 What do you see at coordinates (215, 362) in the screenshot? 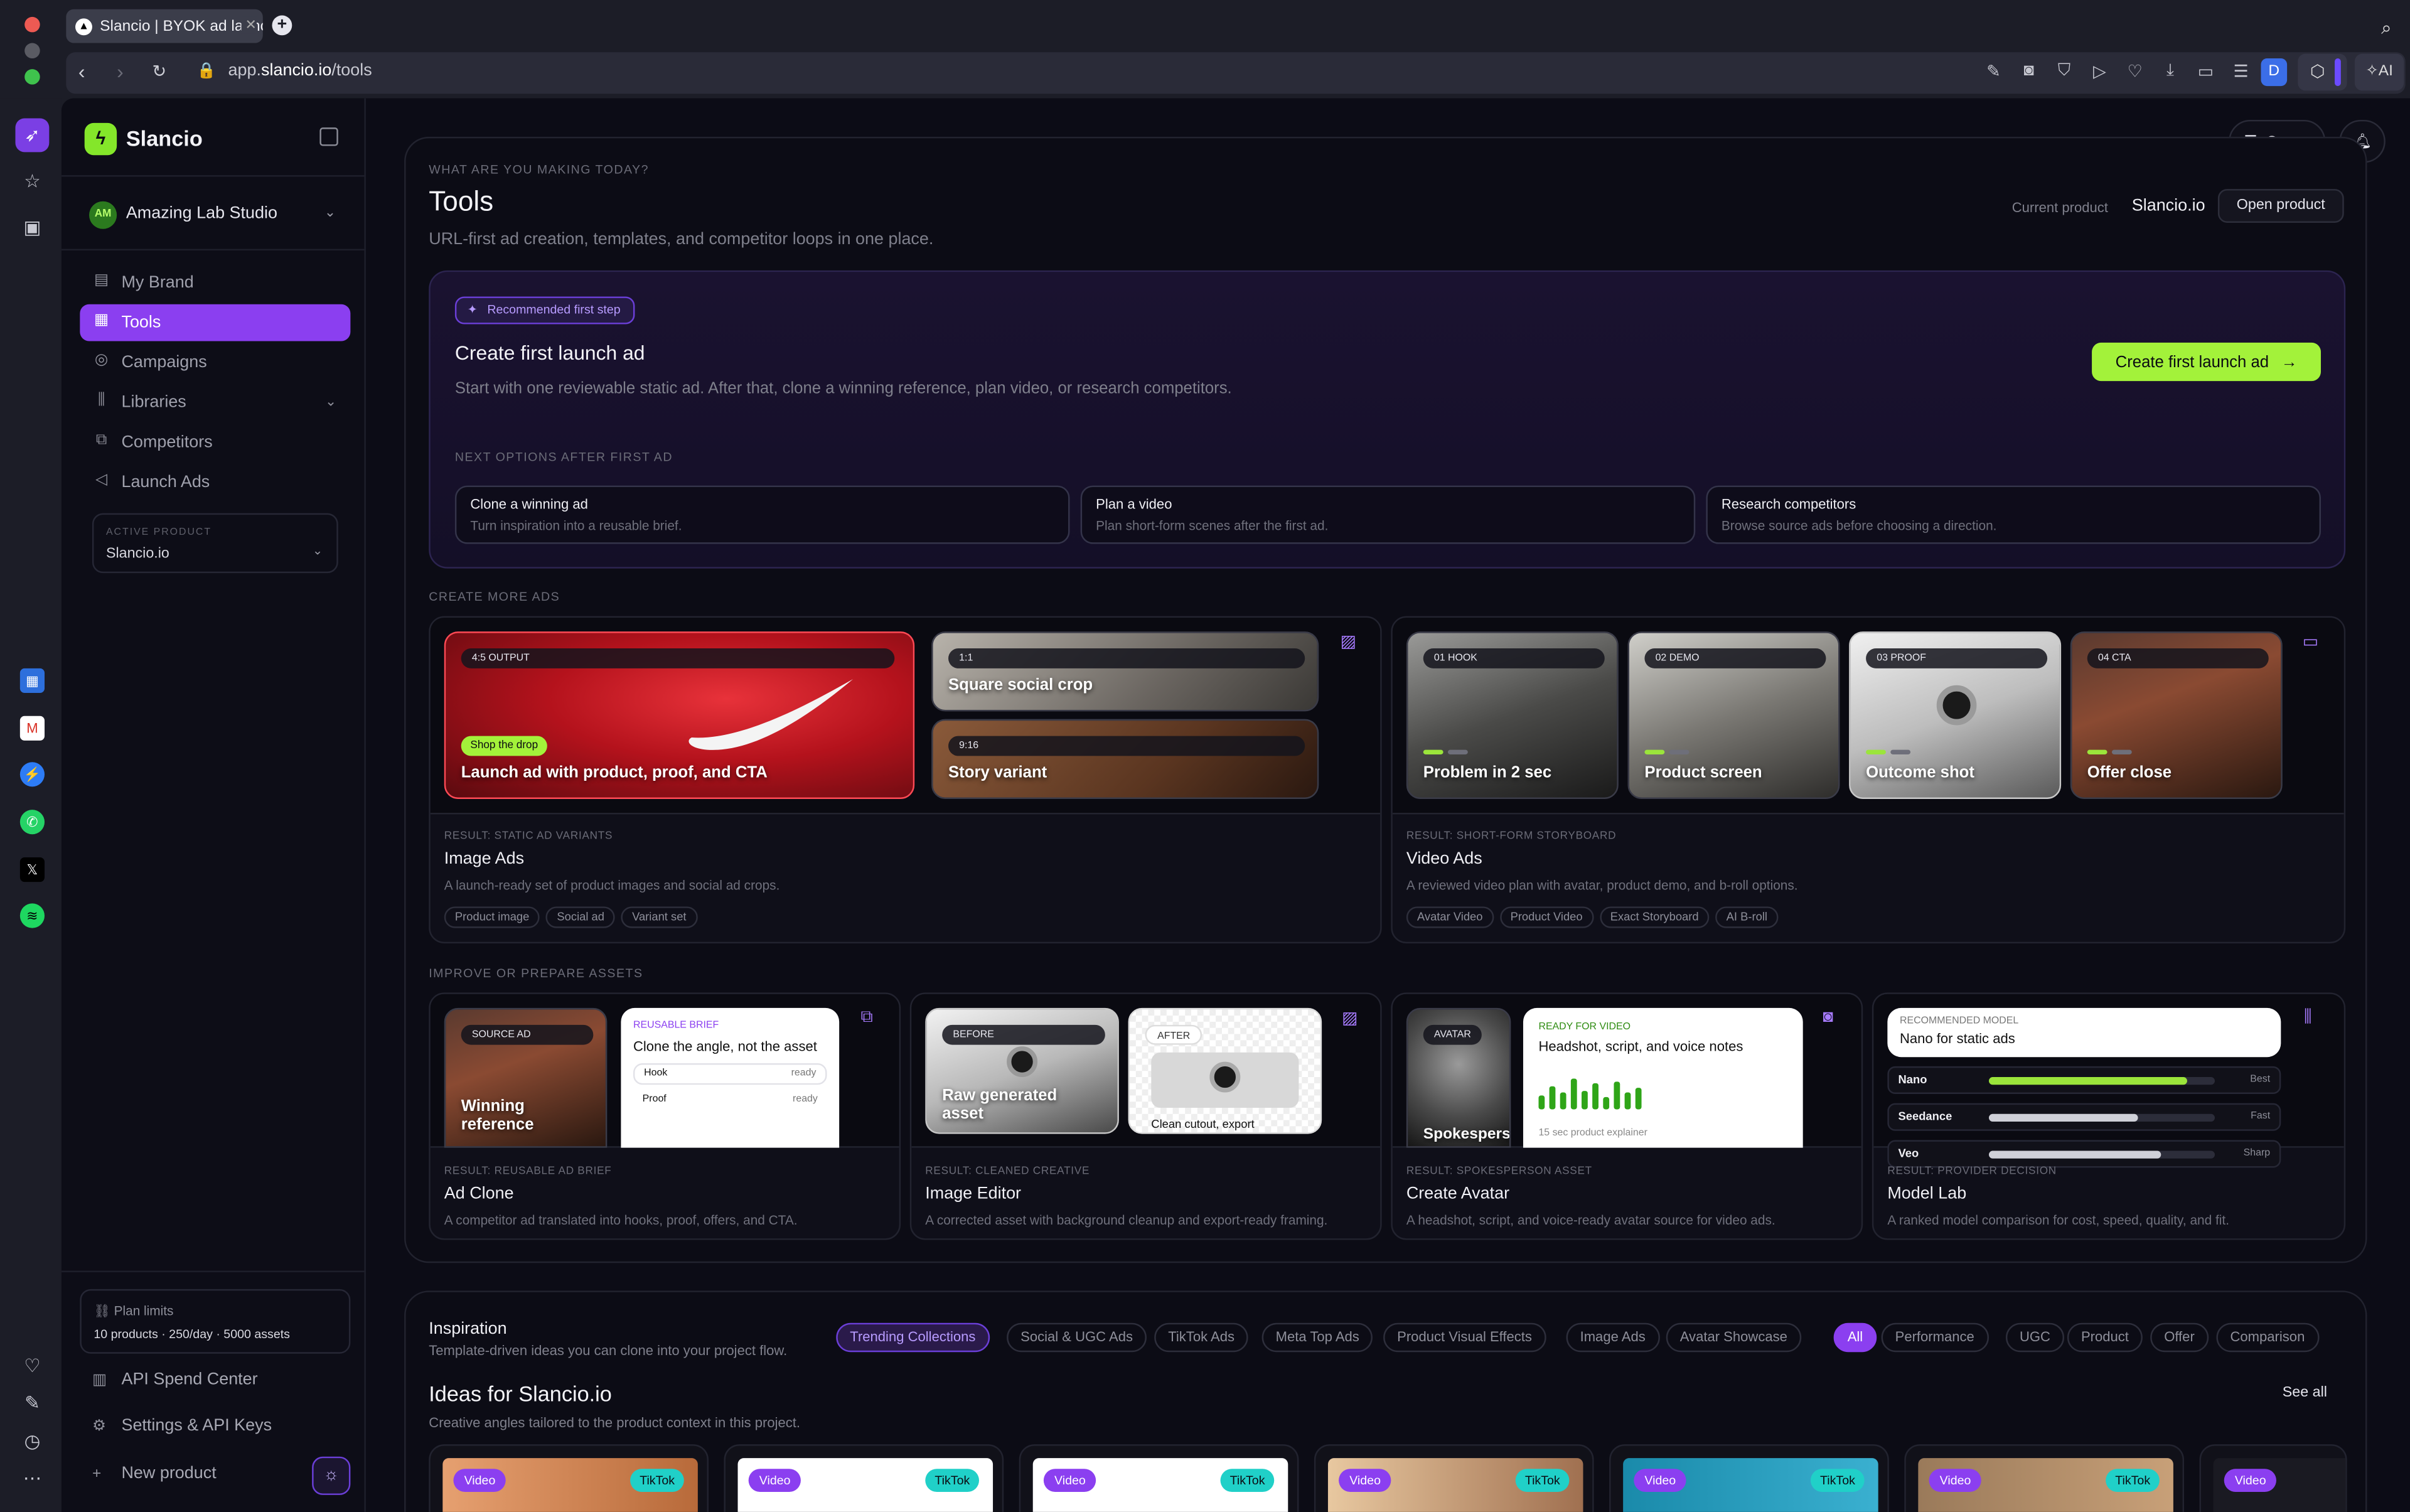
I see `sidebar-item-campaigns: ◎ Campaigns` at bounding box center [215, 362].